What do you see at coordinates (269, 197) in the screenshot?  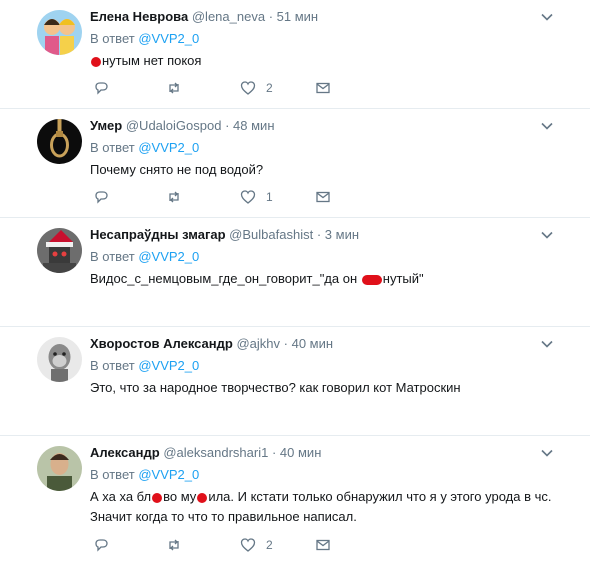 I see `like-count: 1` at bounding box center [269, 197].